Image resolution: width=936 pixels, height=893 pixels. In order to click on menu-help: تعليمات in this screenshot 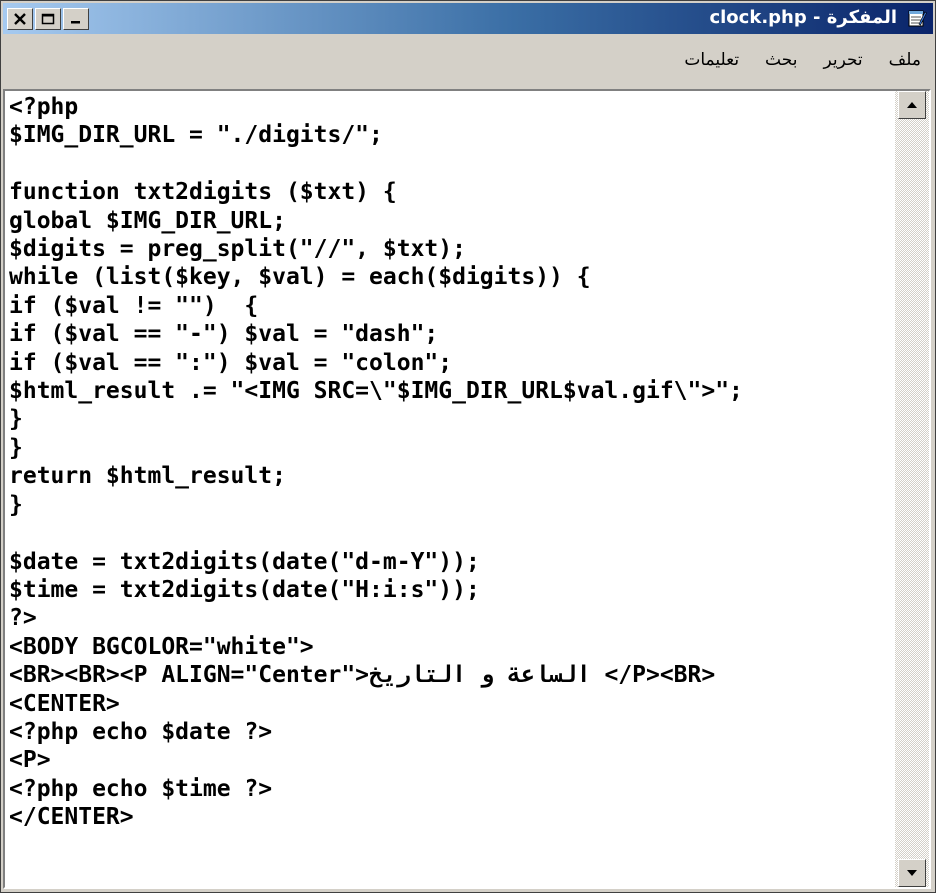, I will do `click(711, 60)`.